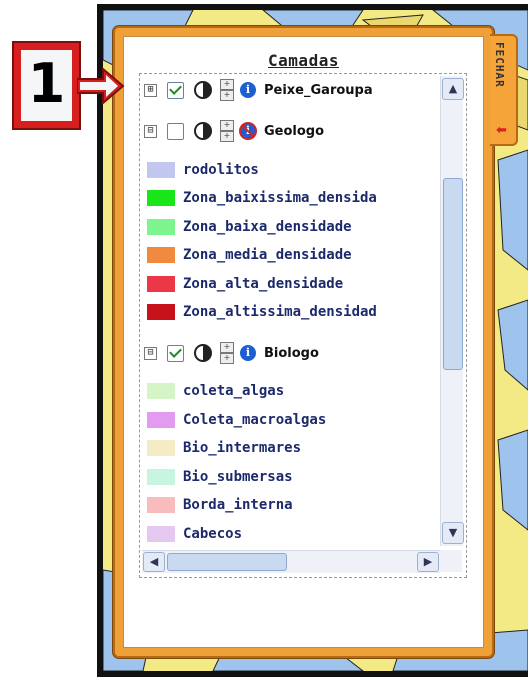  I want to click on legend-item: Zona_baixissima_densida, so click(262, 198).